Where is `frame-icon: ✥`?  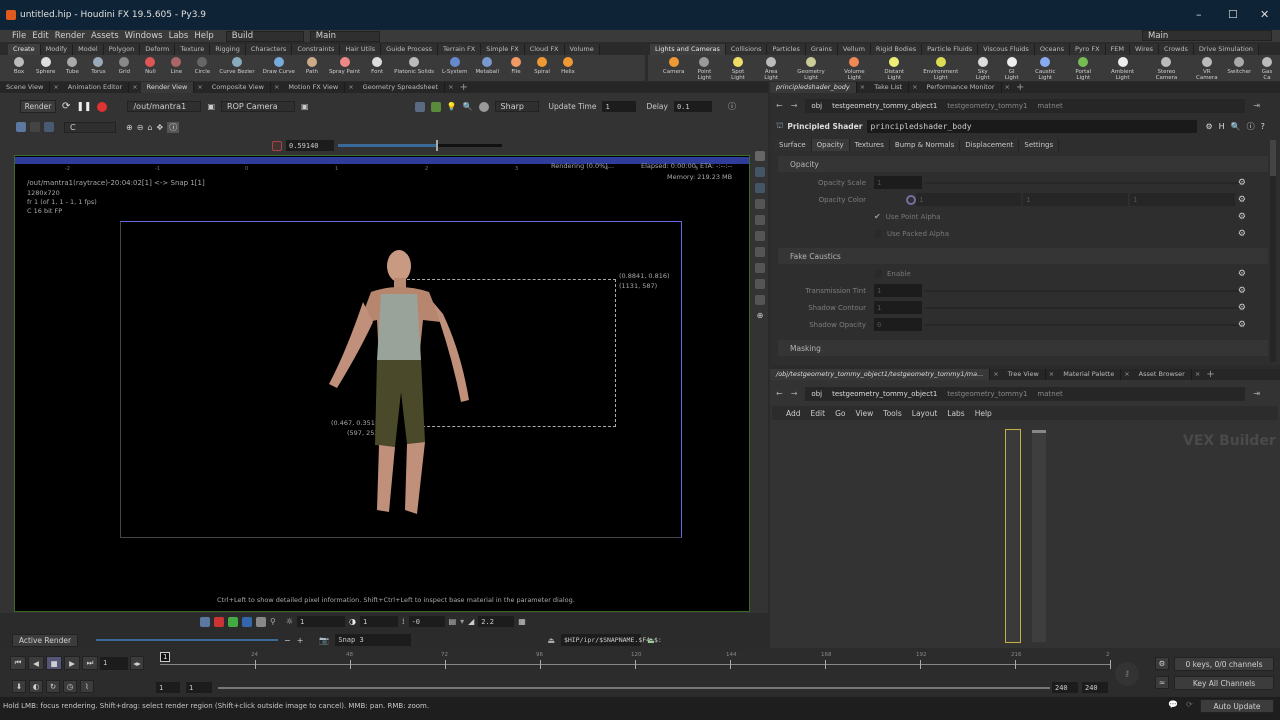 frame-icon: ✥ is located at coordinates (159, 127).